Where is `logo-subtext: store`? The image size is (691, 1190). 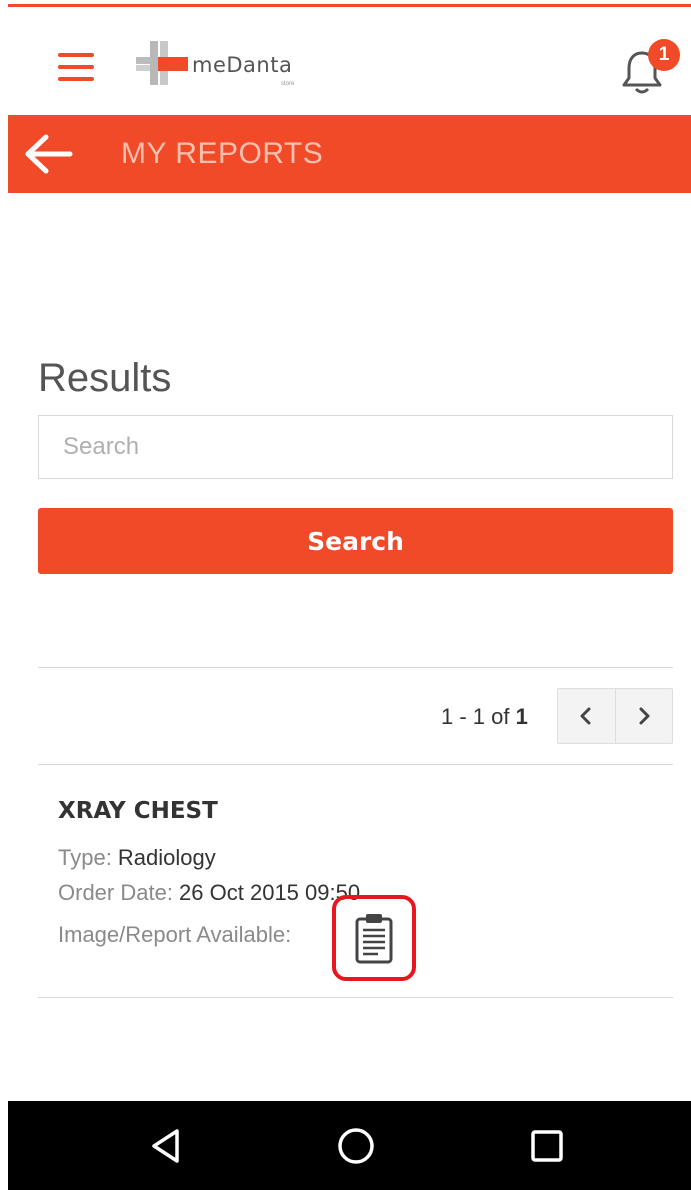 logo-subtext: store is located at coordinates (288, 84).